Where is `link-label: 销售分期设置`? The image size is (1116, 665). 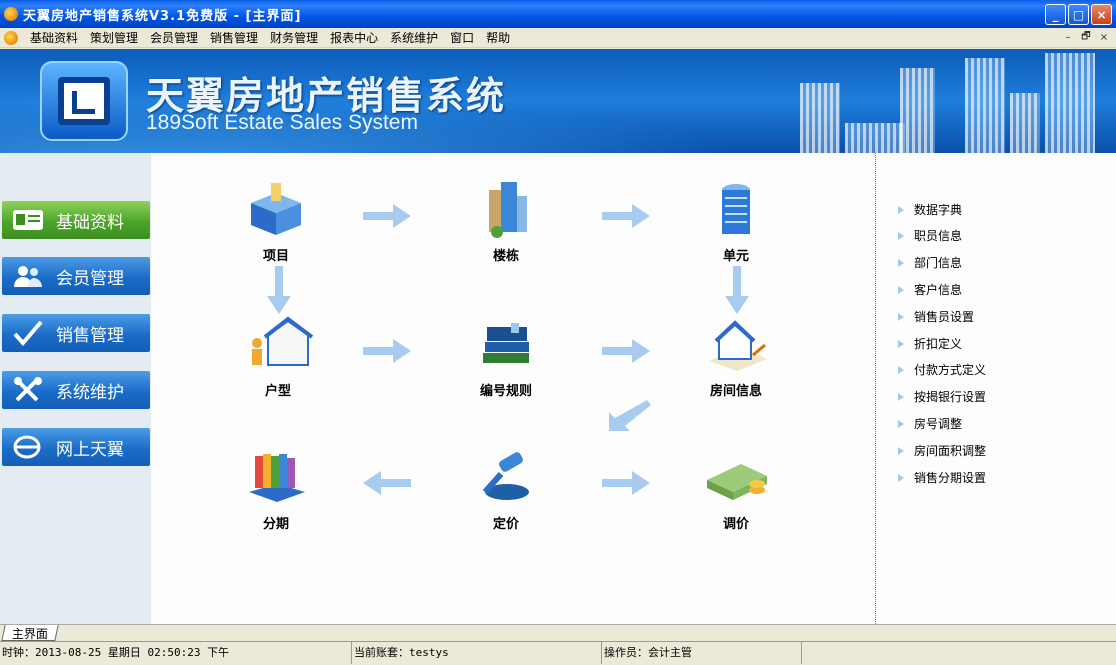
link-label: 销售分期设置 is located at coordinates (950, 478).